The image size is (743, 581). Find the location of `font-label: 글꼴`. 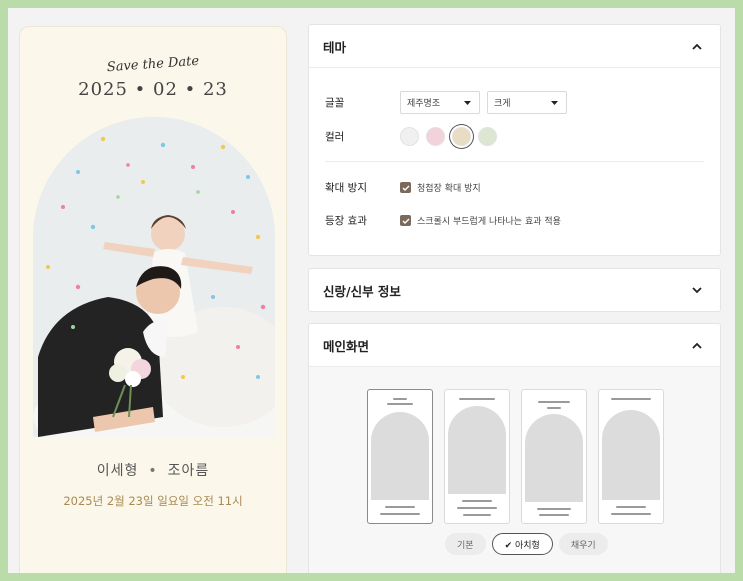

font-label: 글꼴 is located at coordinates (335, 103).